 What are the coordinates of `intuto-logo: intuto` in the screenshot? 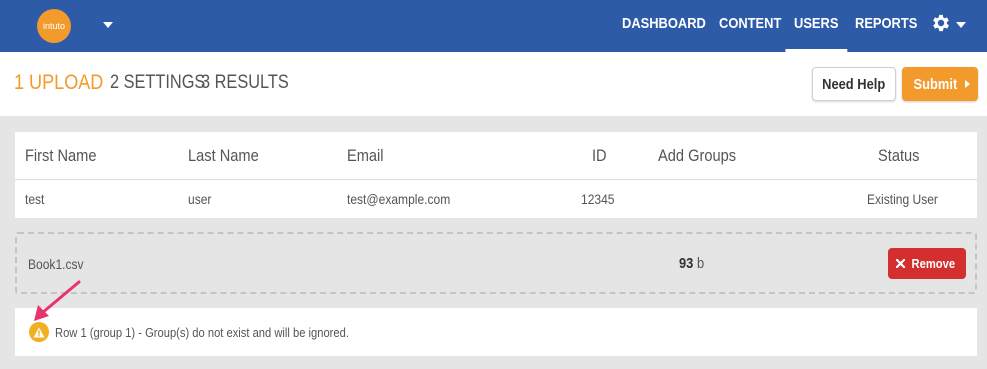 It's located at (54, 26).